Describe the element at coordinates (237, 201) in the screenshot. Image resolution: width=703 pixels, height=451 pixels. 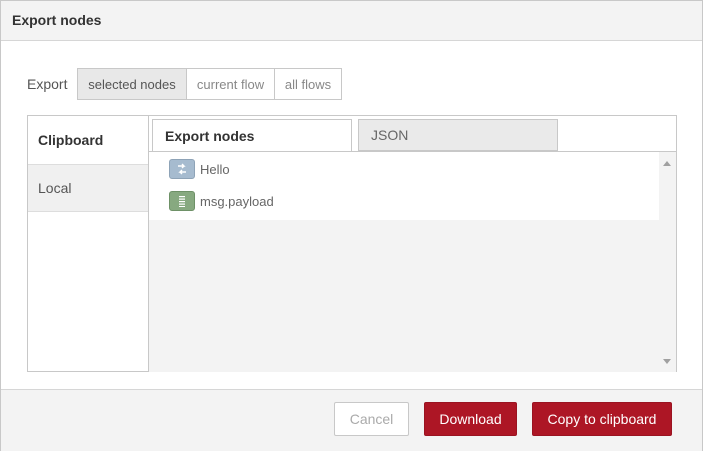
I see `node-label: msg.payload` at that location.